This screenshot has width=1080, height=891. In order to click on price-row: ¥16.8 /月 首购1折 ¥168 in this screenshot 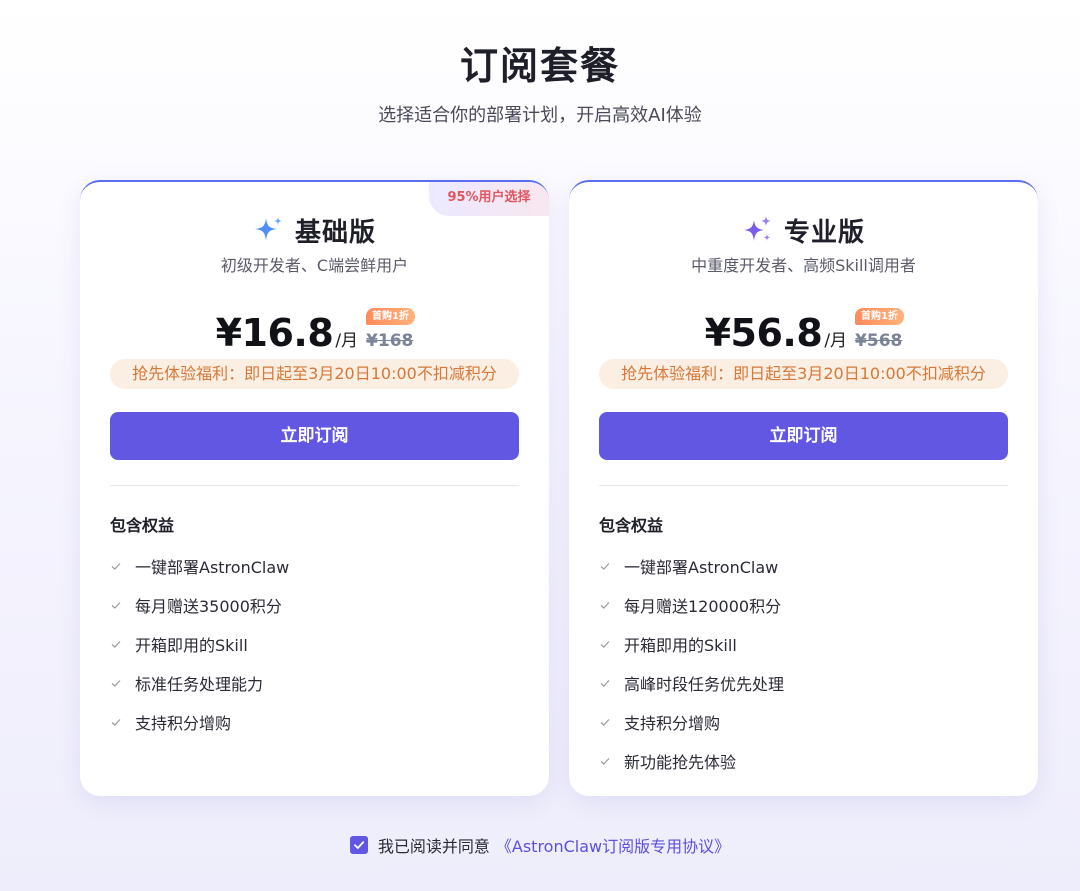, I will do `click(314, 331)`.